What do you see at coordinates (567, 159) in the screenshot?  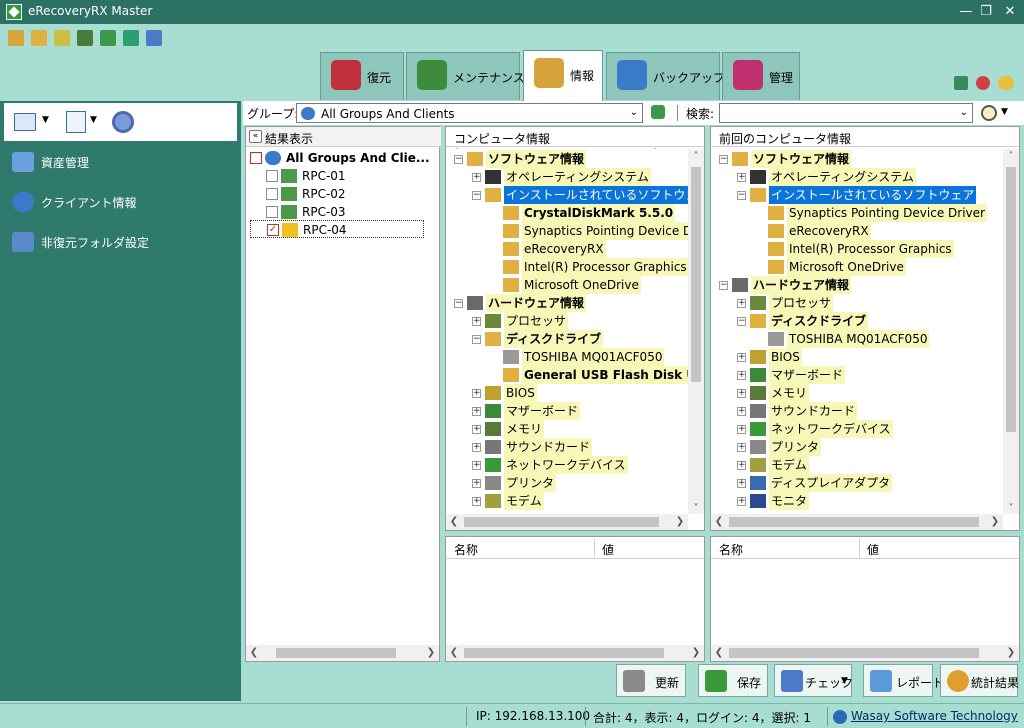 I see `tree-software-info: − ソフトウェア情報` at bounding box center [567, 159].